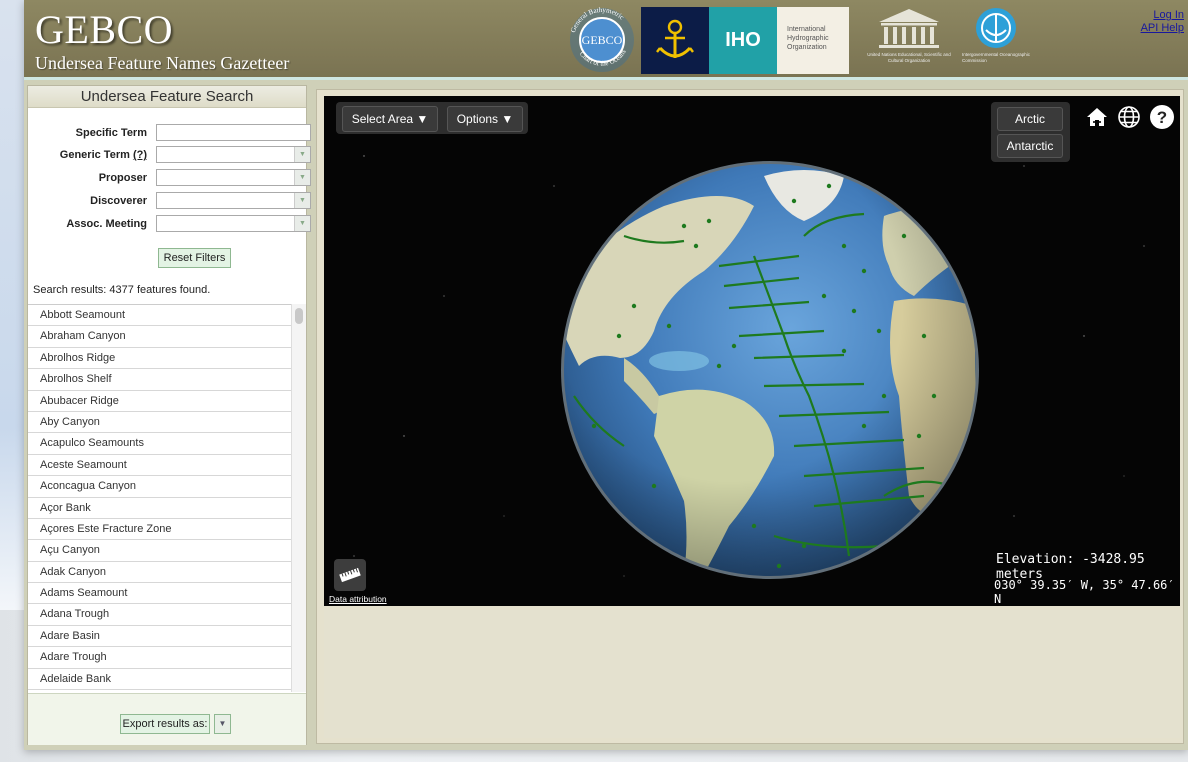  I want to click on list-item: Adare Trough, so click(159, 658).